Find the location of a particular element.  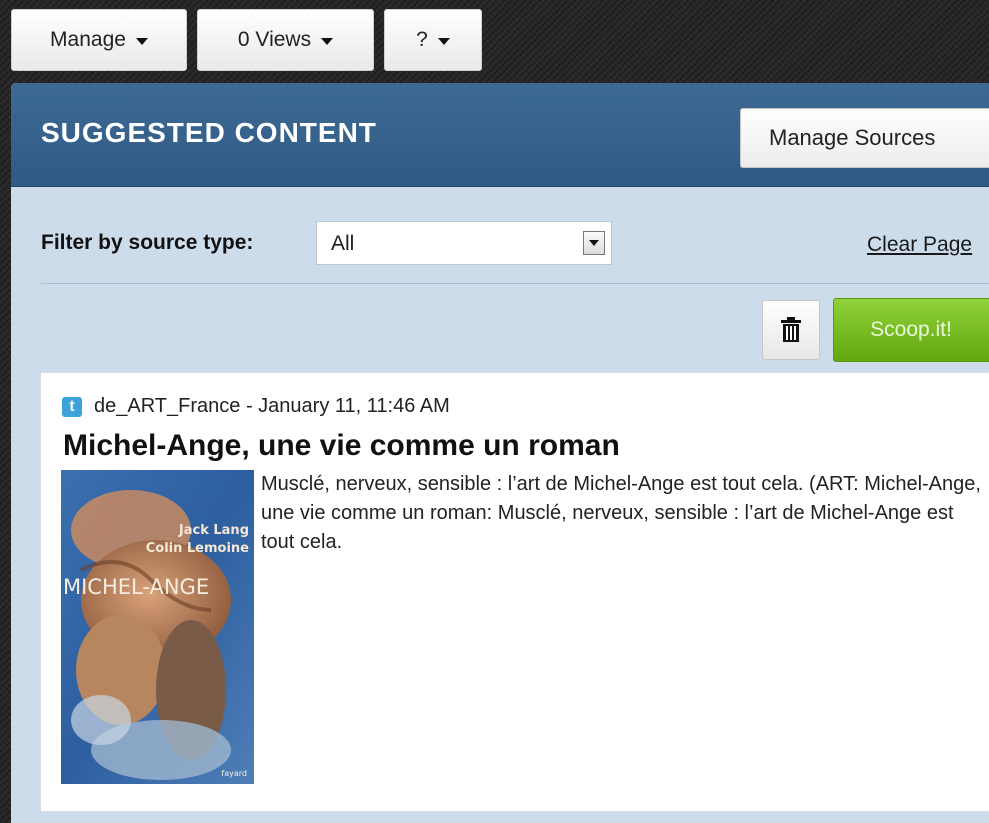

item-date: January 11, 11:46 AM is located at coordinates (354, 406).